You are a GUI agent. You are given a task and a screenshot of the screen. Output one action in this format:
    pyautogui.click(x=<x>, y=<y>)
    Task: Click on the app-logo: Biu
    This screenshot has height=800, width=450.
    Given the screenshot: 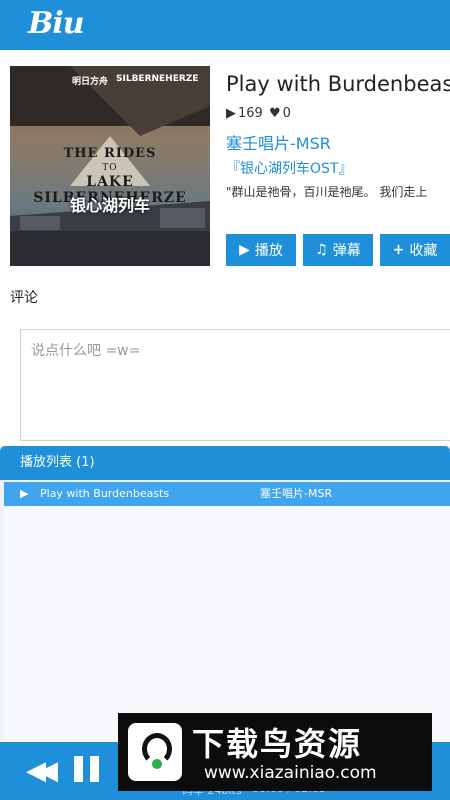 What is the action you would take?
    pyautogui.click(x=56, y=23)
    